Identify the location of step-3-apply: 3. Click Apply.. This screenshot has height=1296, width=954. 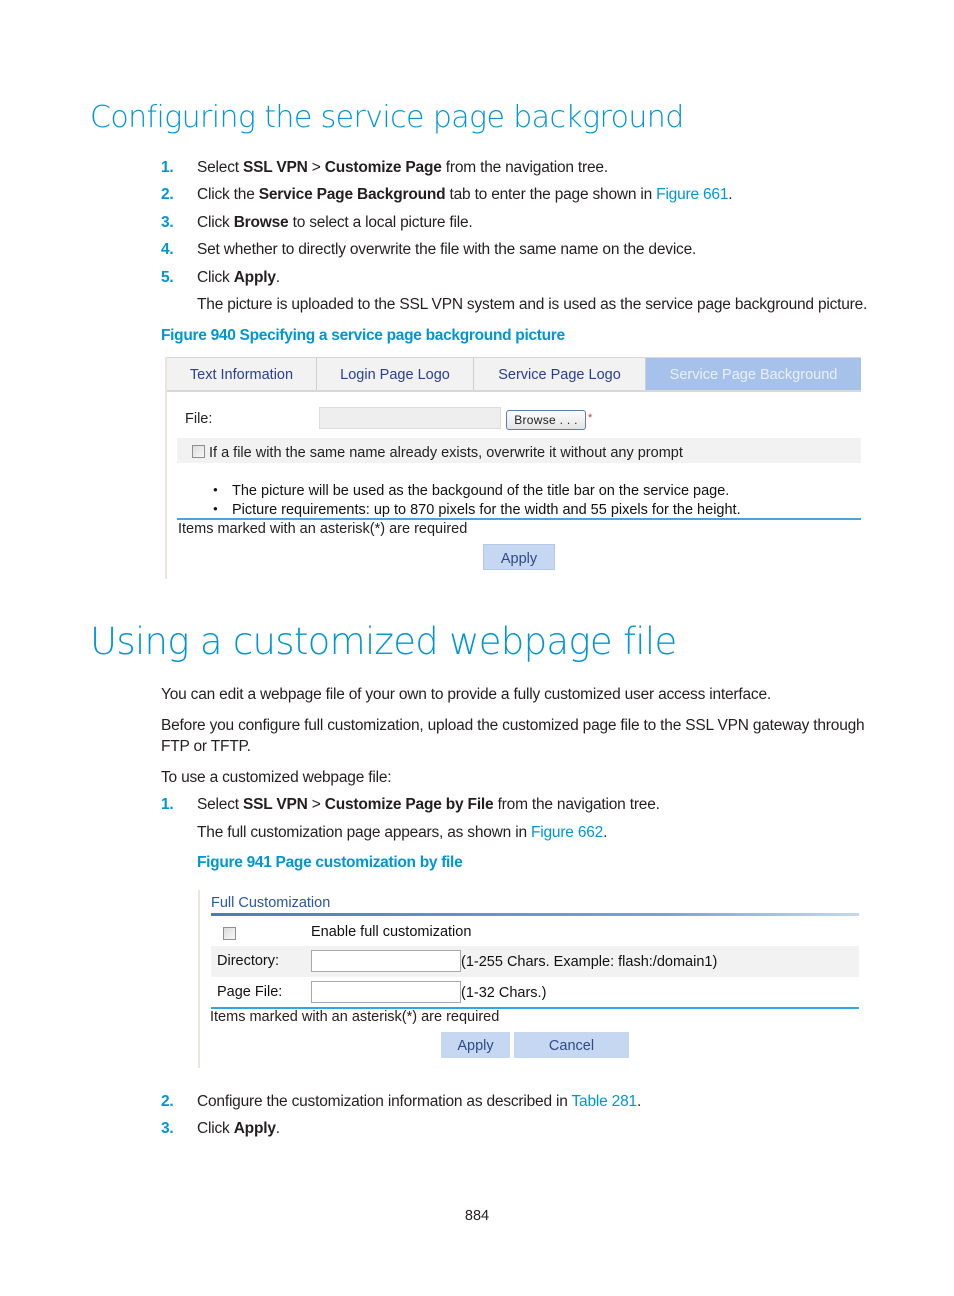
(521, 1130).